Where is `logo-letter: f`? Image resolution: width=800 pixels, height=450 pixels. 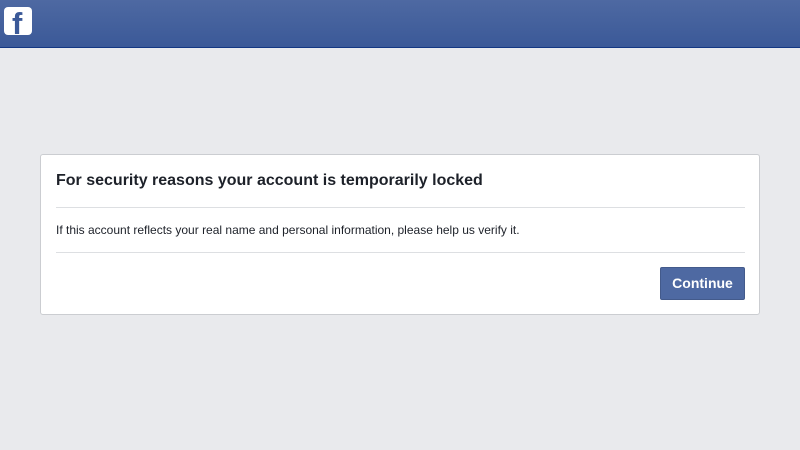 logo-letter: f is located at coordinates (17, 21).